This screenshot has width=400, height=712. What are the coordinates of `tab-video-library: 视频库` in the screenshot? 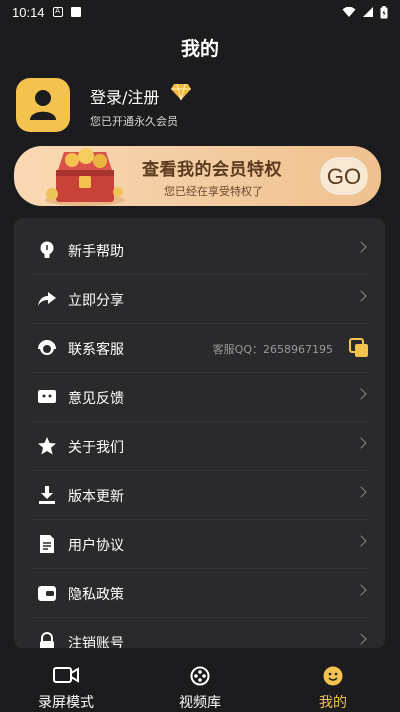 It's located at (200, 683).